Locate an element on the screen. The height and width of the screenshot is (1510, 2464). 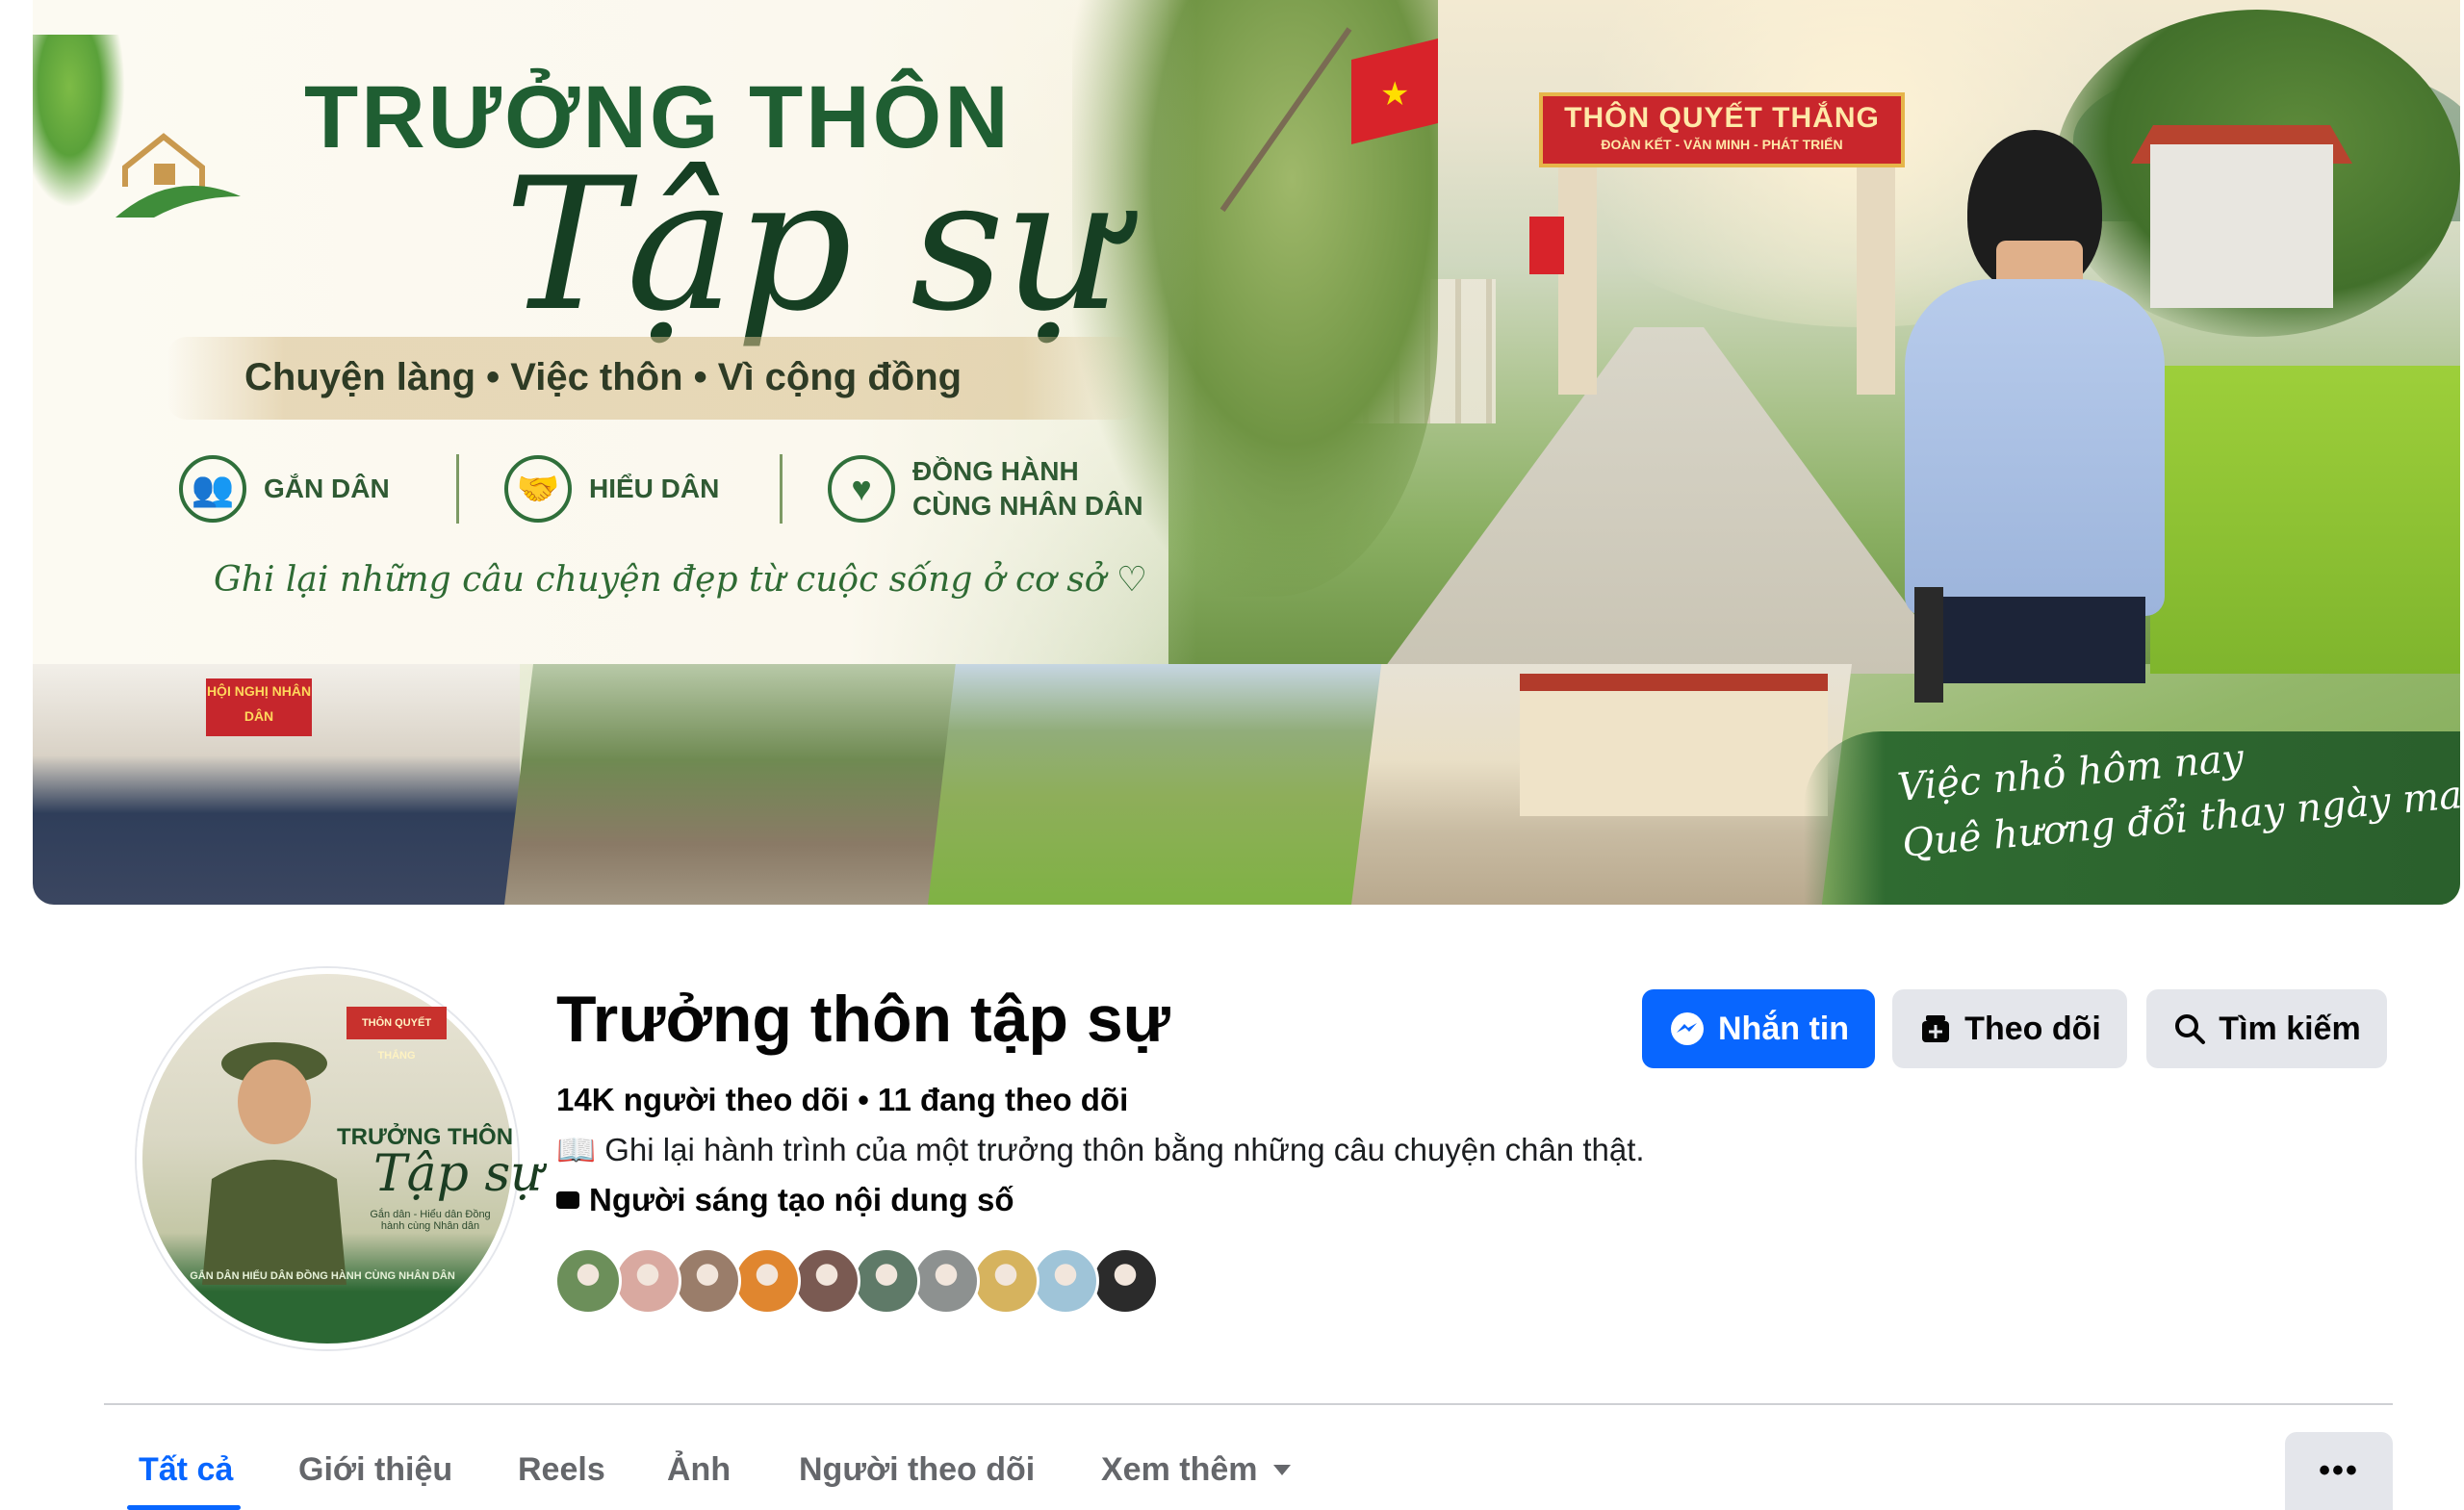
search-icon is located at coordinates (2189, 1028).